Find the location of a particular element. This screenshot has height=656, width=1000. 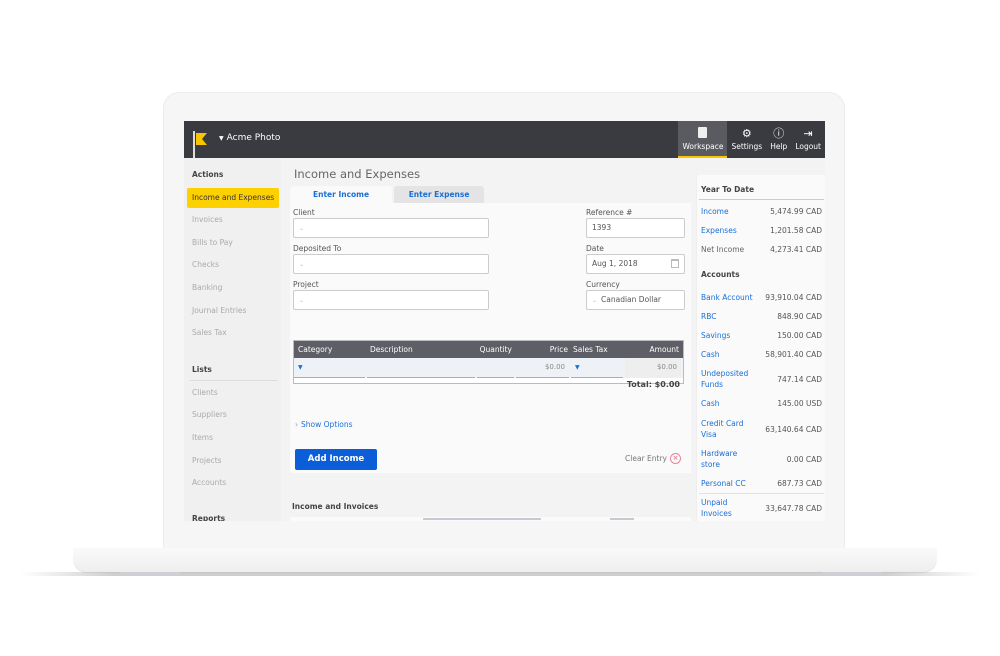

nav-label: Workspace is located at coordinates (703, 146).